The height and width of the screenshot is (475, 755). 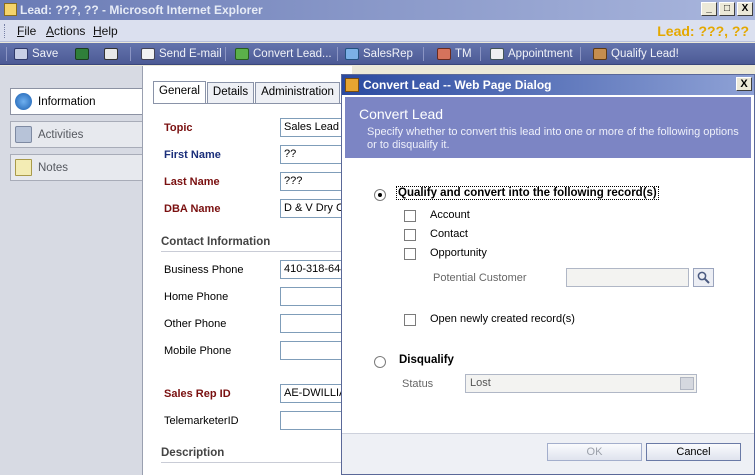 I want to click on telemarketer-id-field, so click(x=315, y=420).